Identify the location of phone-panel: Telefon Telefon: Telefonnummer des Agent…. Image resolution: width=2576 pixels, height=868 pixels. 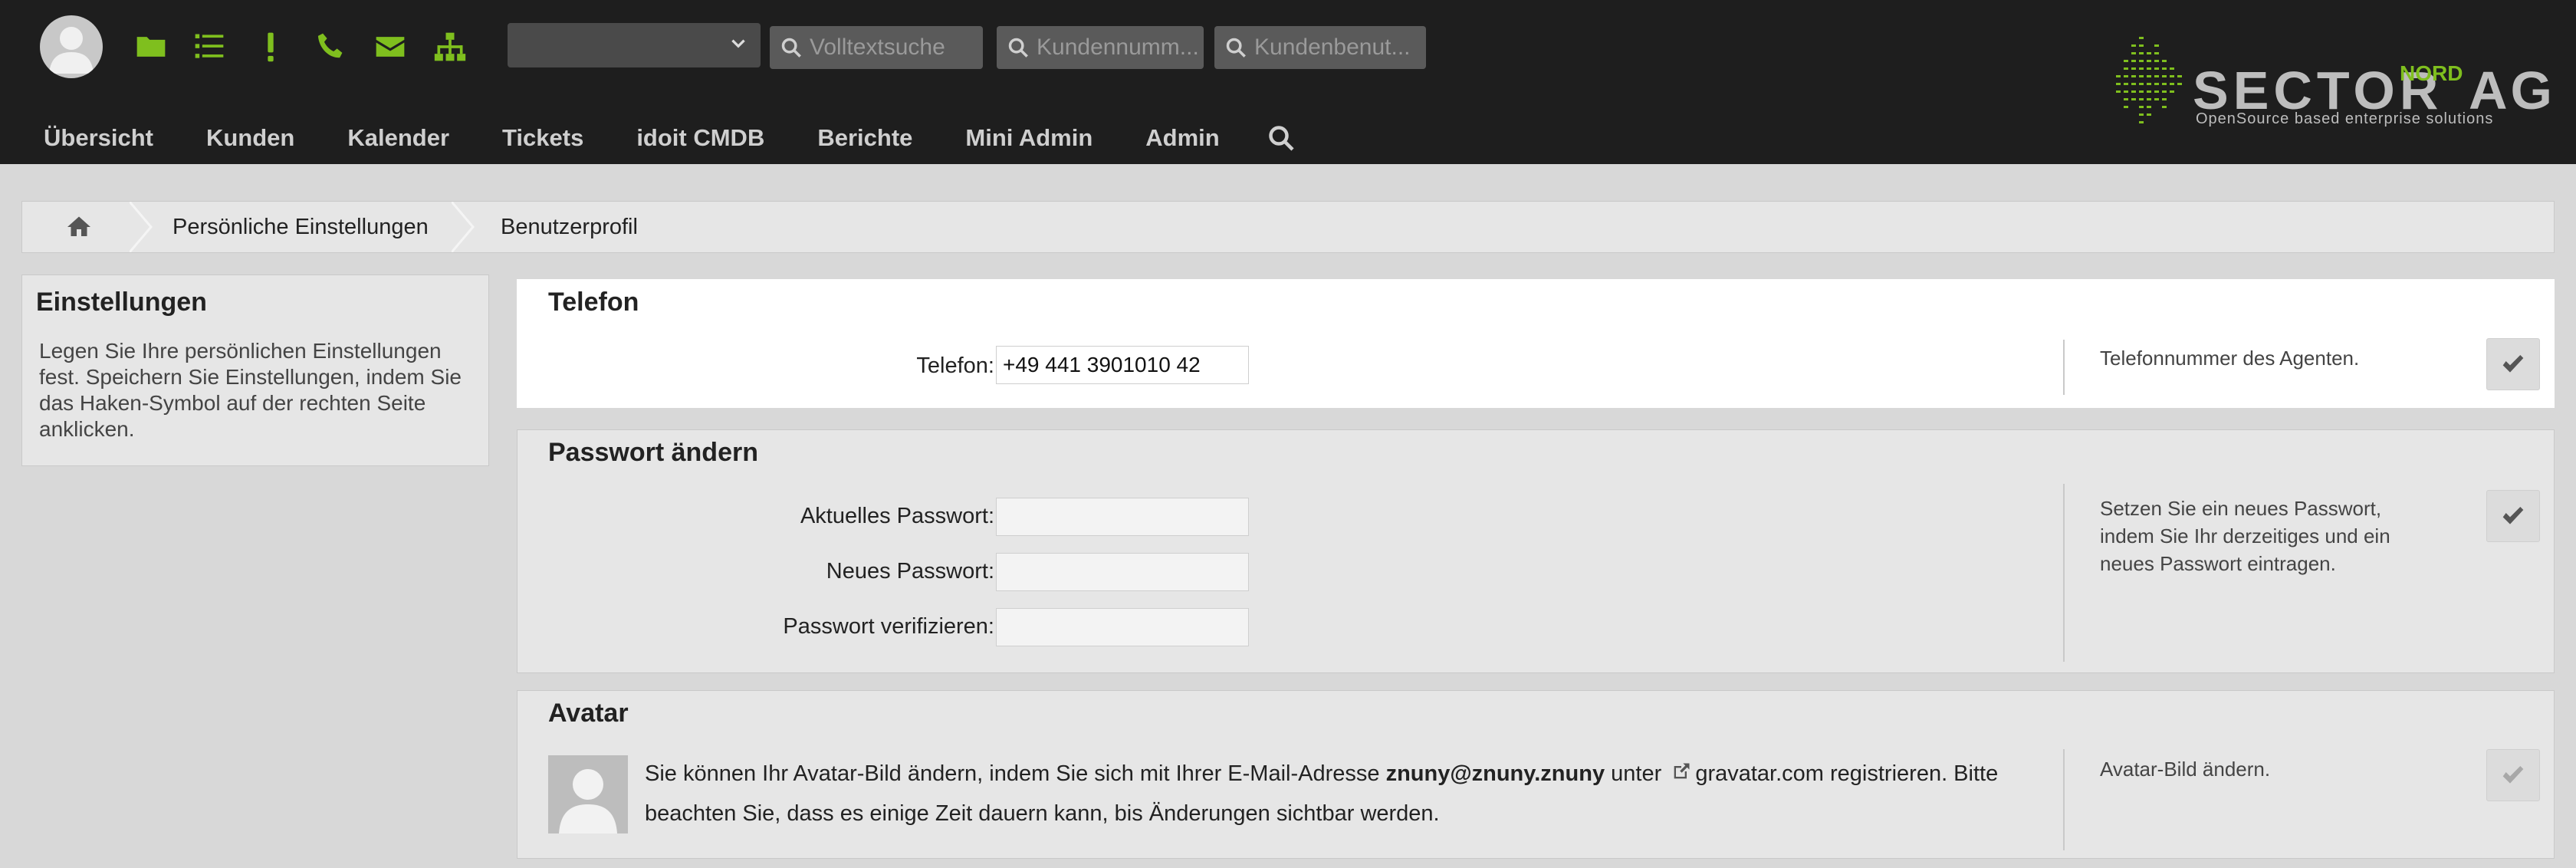
(1536, 343).